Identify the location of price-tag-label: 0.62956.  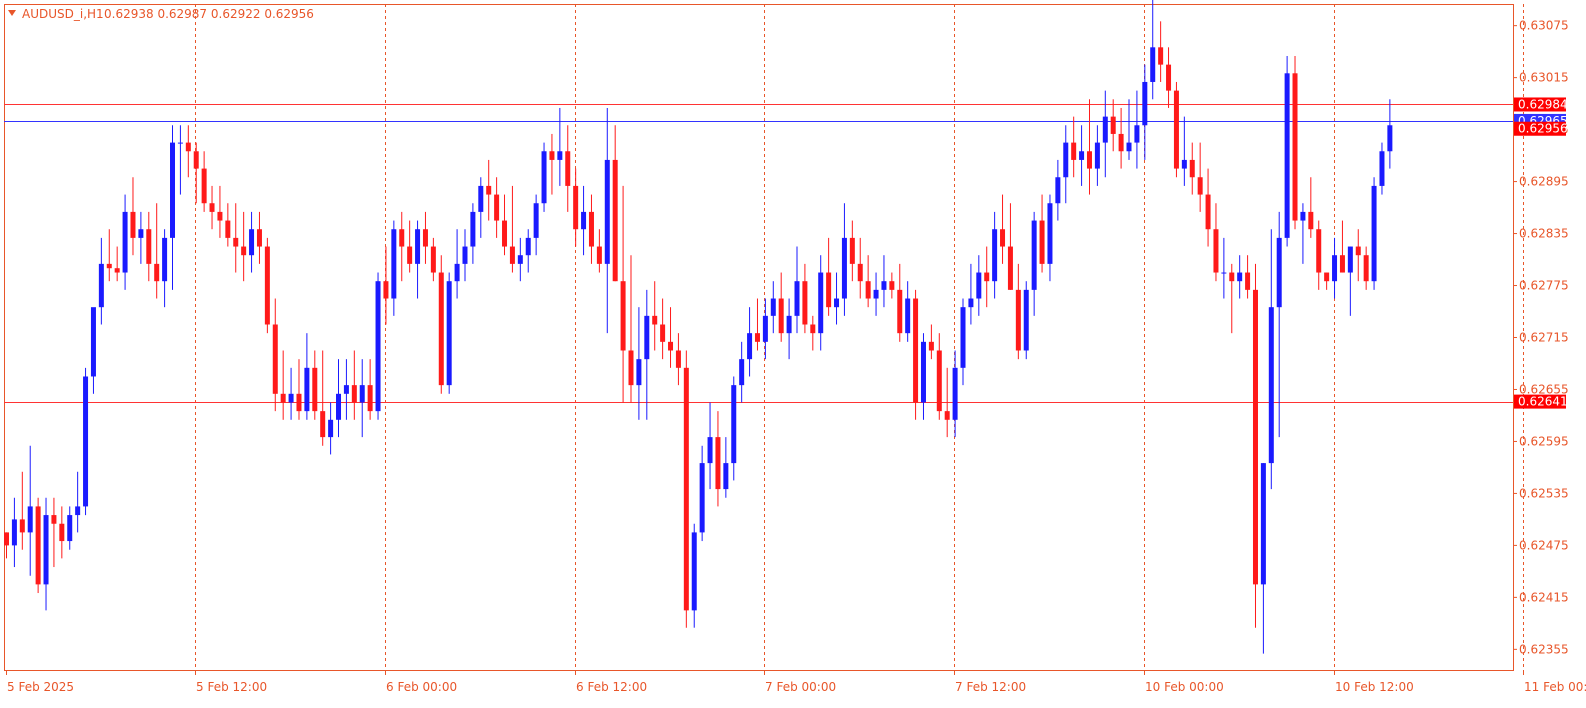
(1543, 129).